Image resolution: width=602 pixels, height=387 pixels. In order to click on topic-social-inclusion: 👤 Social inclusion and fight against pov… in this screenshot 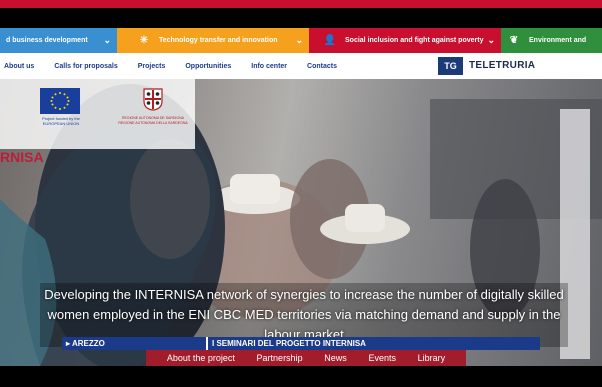, I will do `click(405, 40)`.